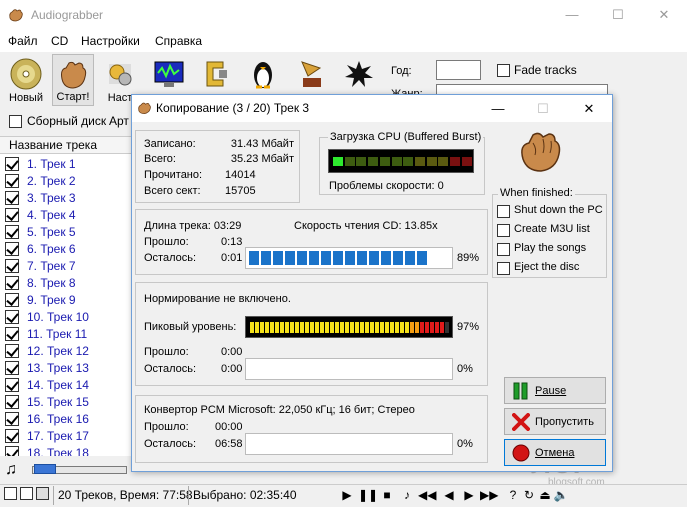  Describe the element at coordinates (503, 70) in the screenshot. I see `fade-tracks-checkbox` at that location.